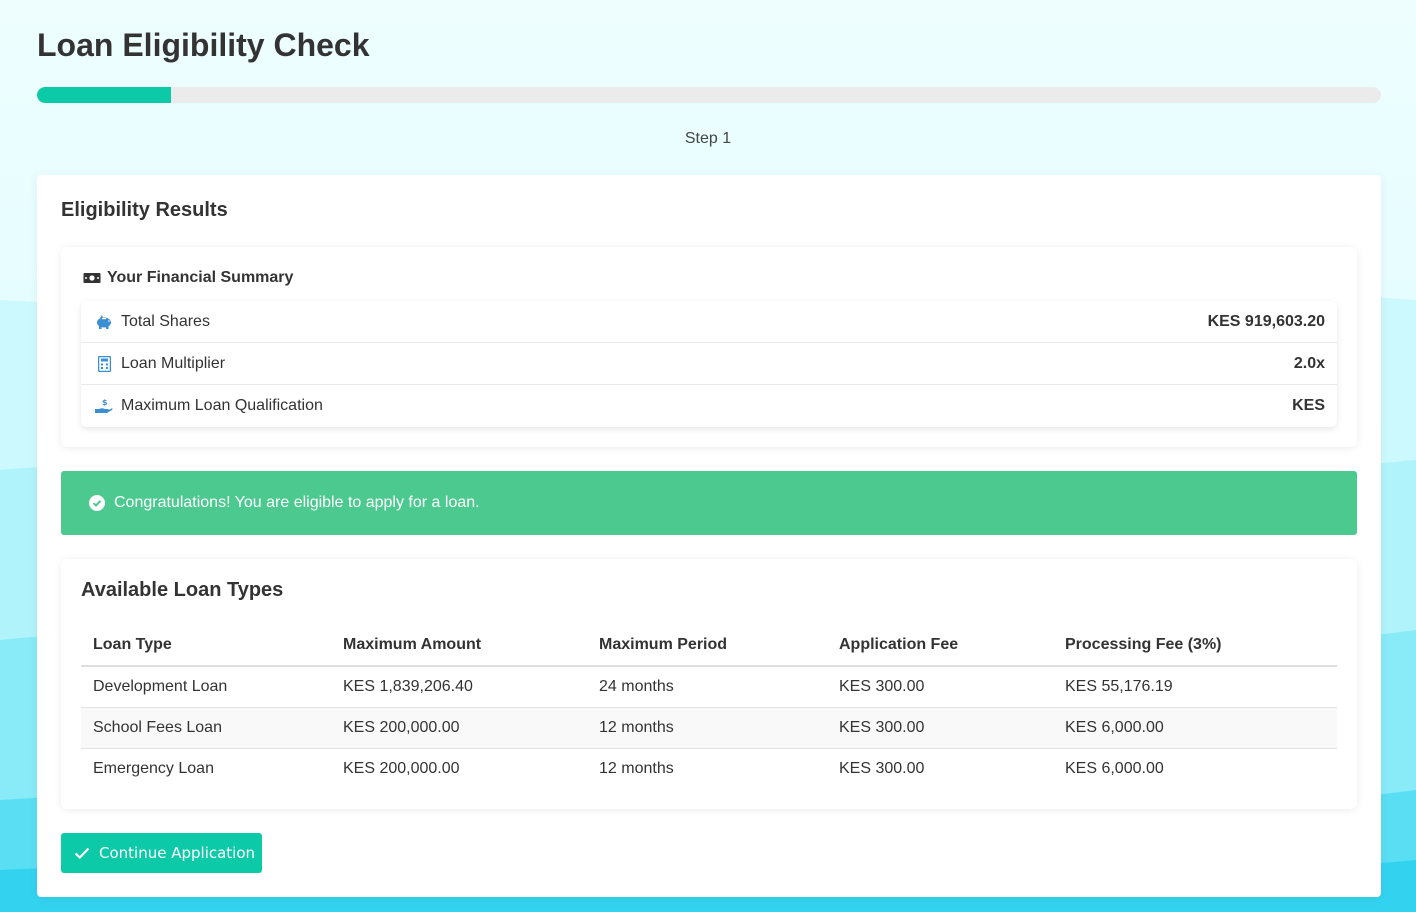 The image size is (1416, 912). What do you see at coordinates (1266, 321) in the screenshot?
I see `summary-value: KES 919,603.20` at bounding box center [1266, 321].